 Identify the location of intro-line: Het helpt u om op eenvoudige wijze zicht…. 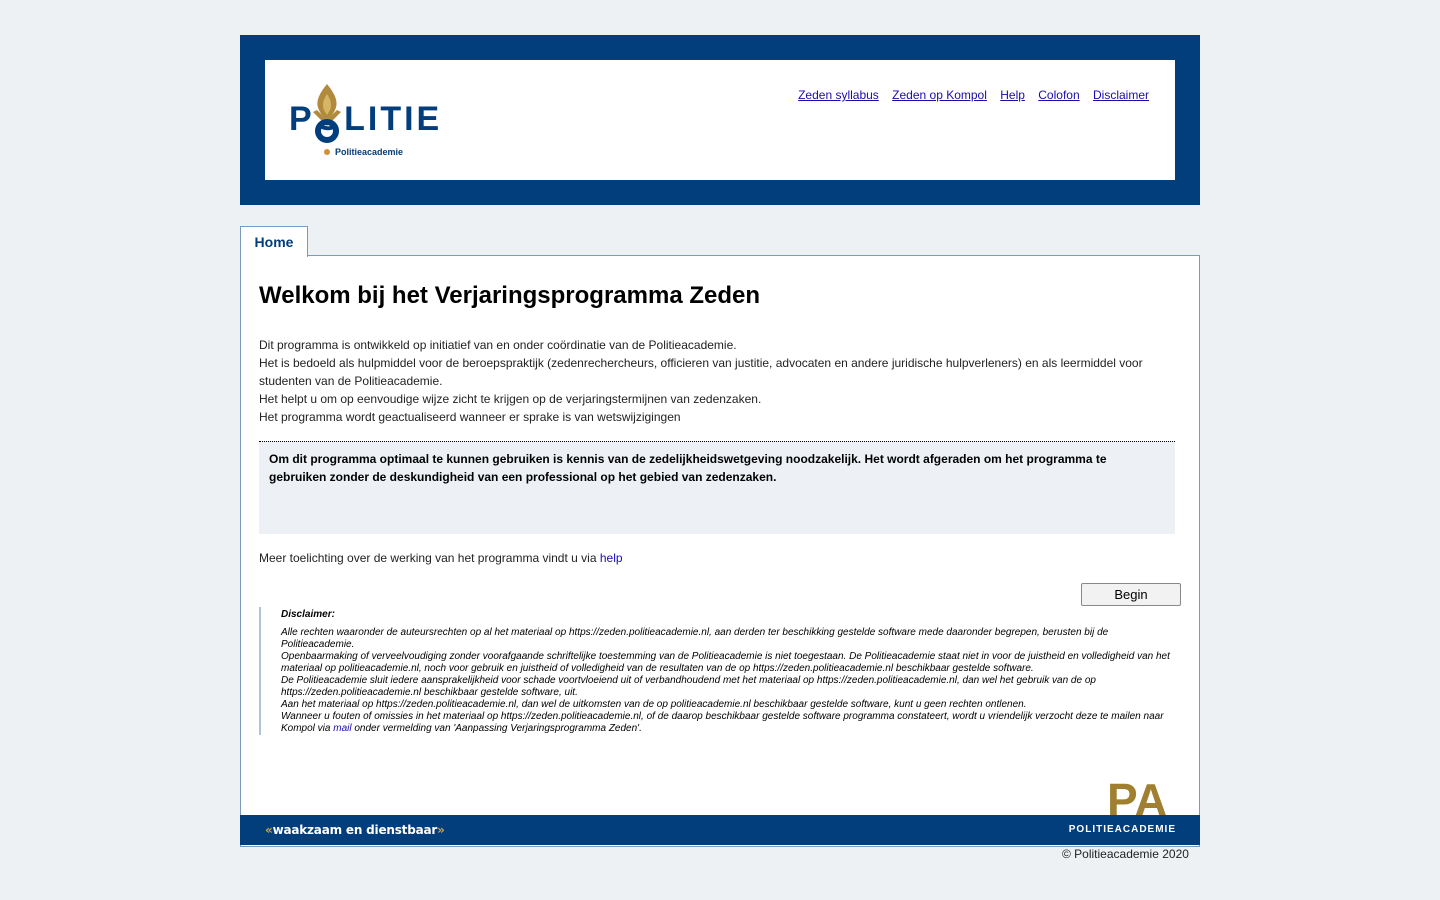
(510, 399).